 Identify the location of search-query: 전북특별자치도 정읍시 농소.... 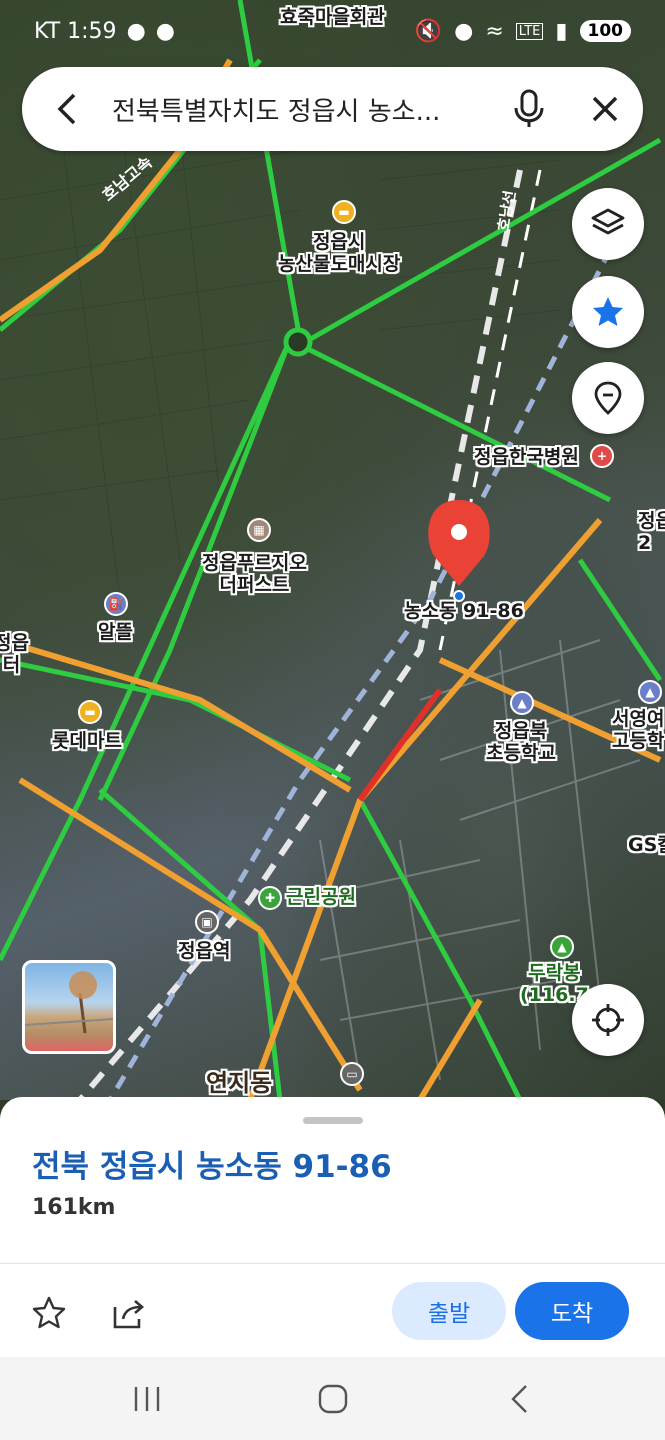
(301, 109).